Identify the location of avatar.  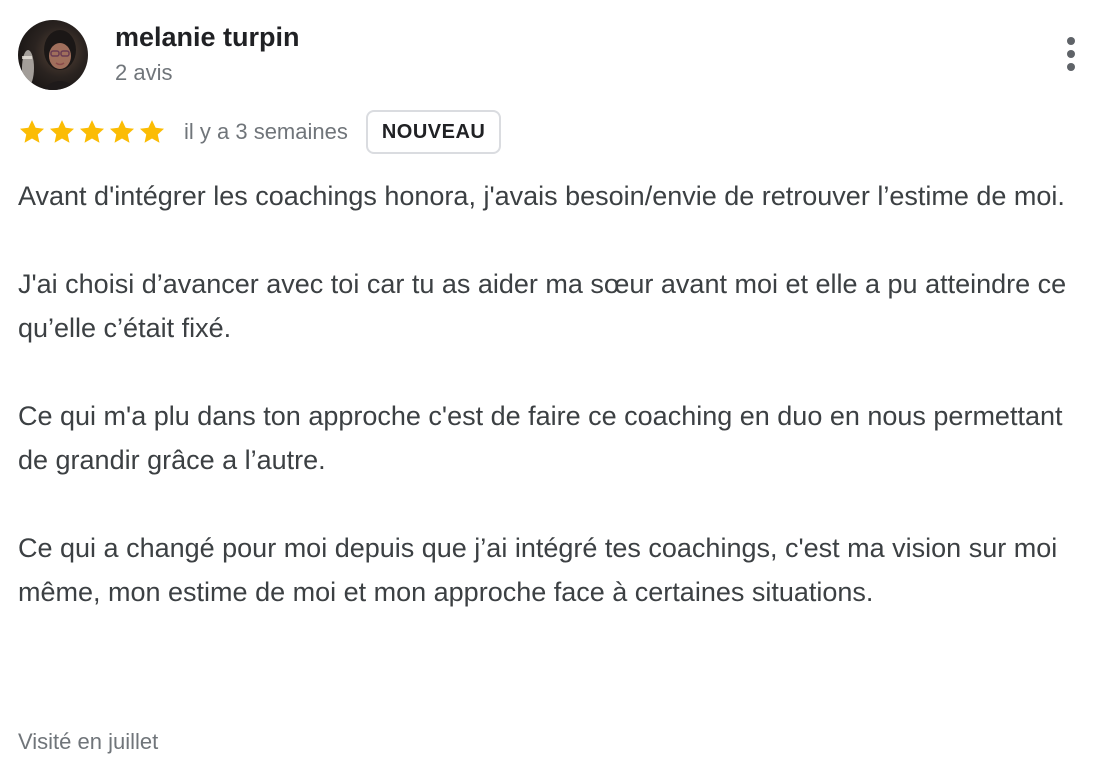
(53, 55).